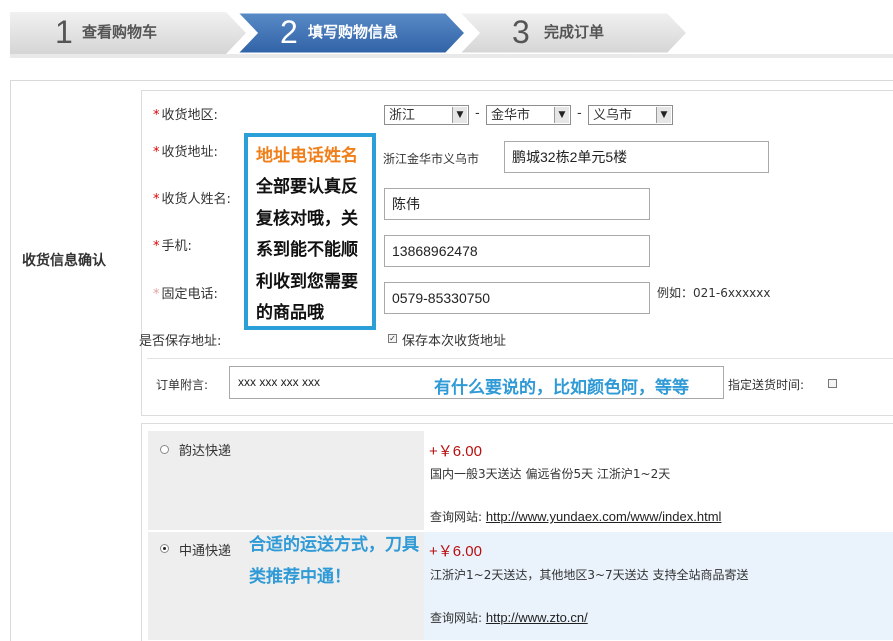 Image resolution: width=893 pixels, height=641 pixels. I want to click on section-label: 收货信息确认, so click(64, 261).